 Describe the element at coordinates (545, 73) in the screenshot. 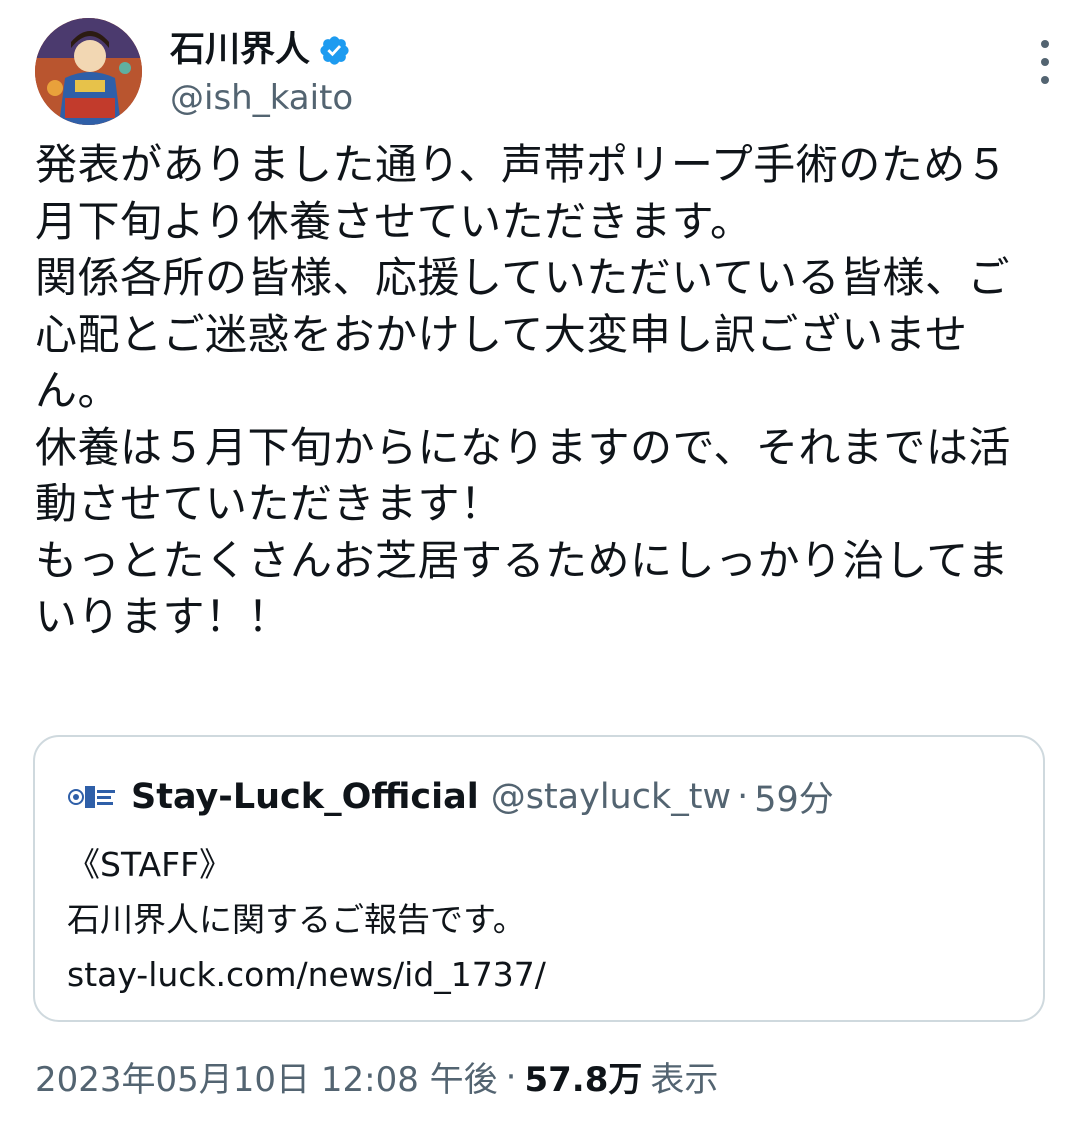

I see `tweet-header: 石川界人 @ish_kaito` at that location.